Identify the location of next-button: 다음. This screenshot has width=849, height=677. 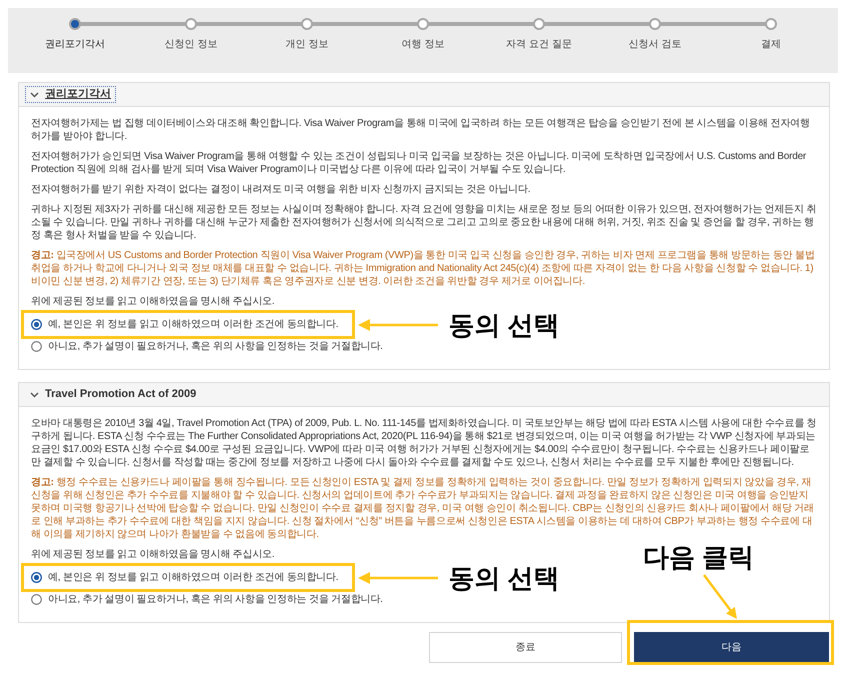
(731, 647).